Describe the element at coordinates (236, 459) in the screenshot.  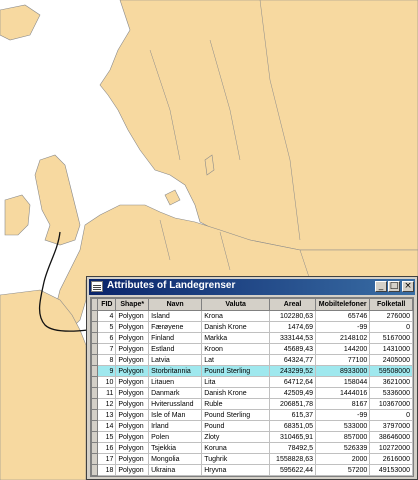
I see `table-cell: Tughrik` at that location.